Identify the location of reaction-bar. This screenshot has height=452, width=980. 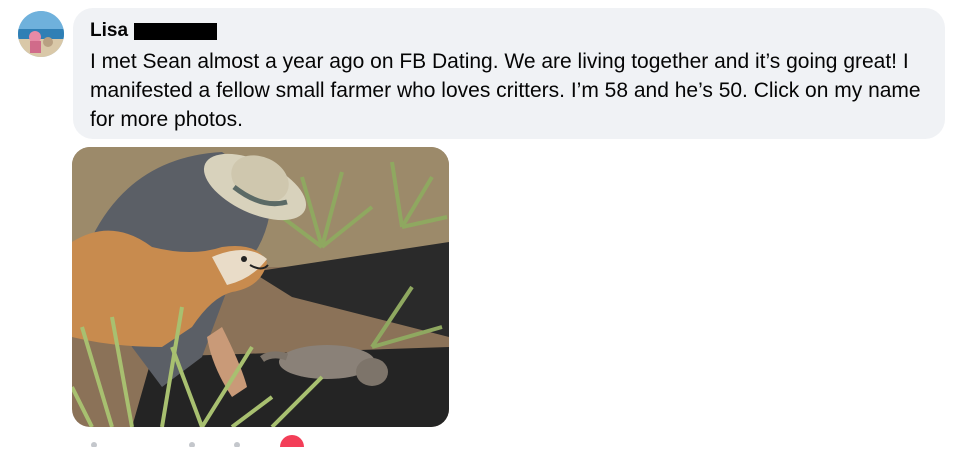
(222, 443).